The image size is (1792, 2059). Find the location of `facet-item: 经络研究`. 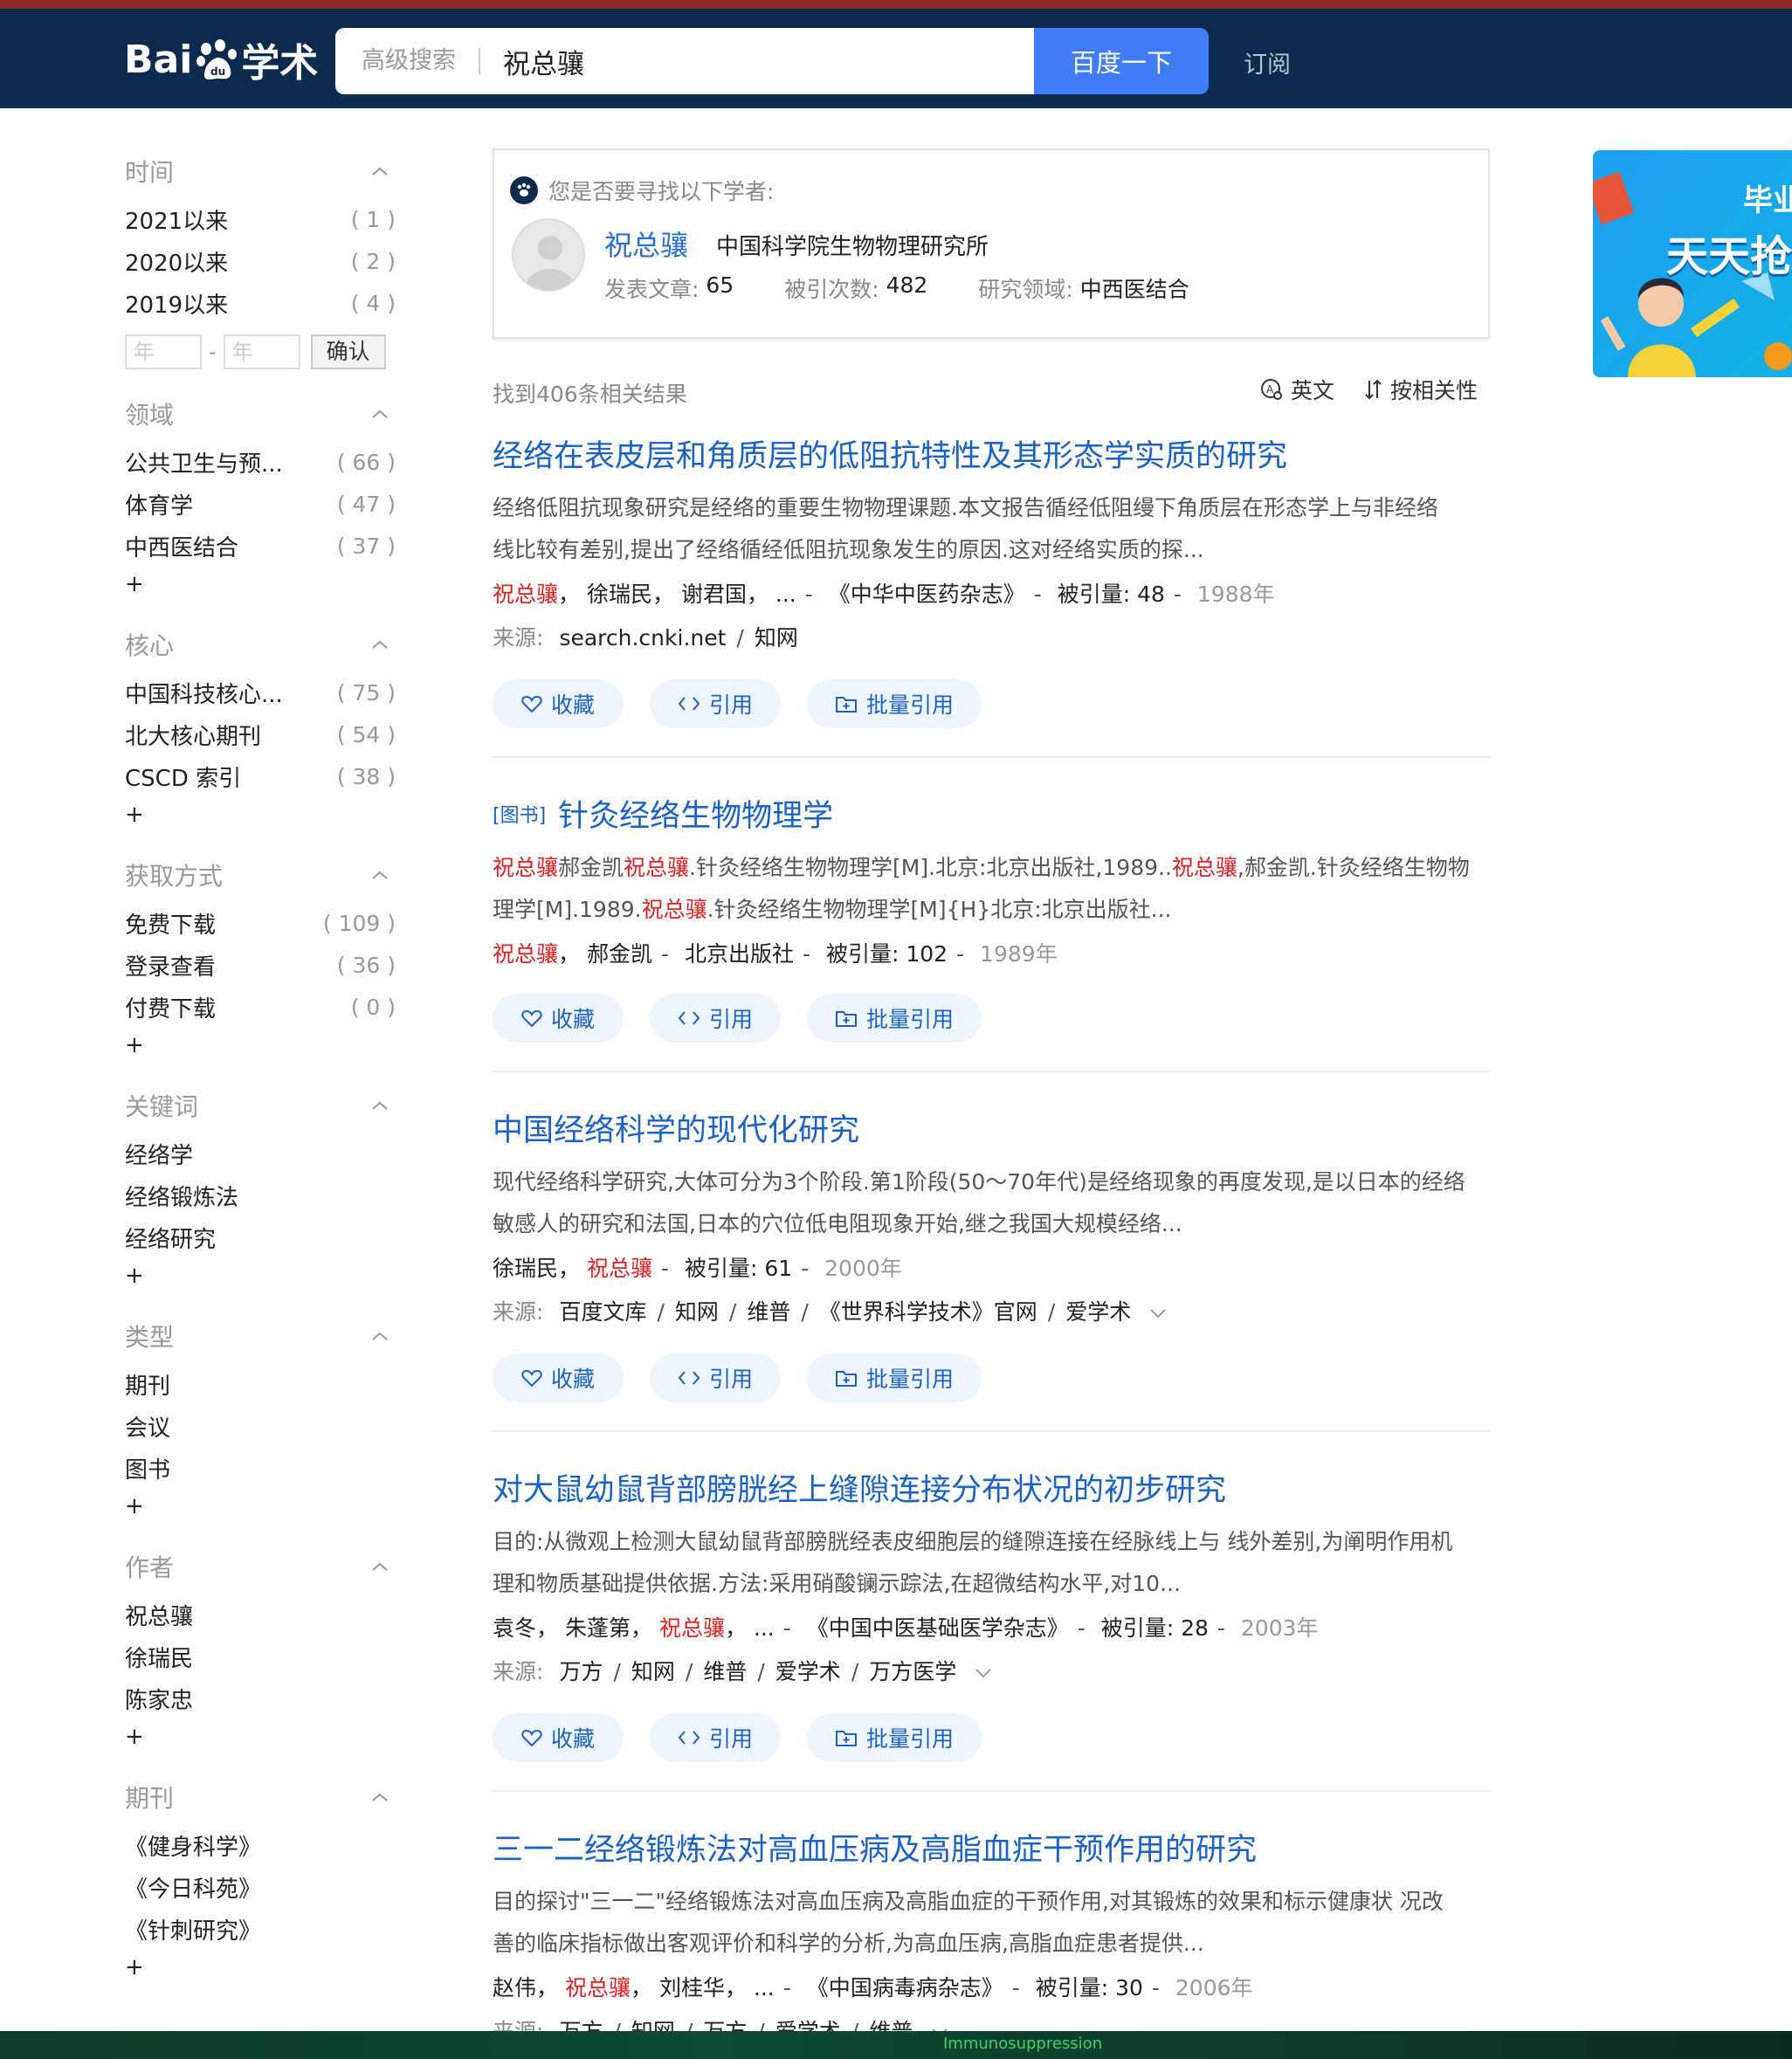

facet-item: 经络研究 is located at coordinates (260, 1237).